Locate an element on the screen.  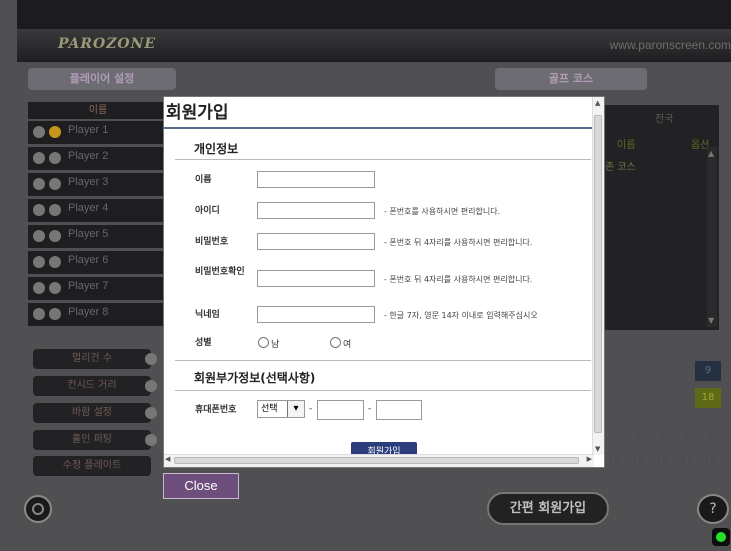
gender-male-radio: 남 is located at coordinates (268, 343).